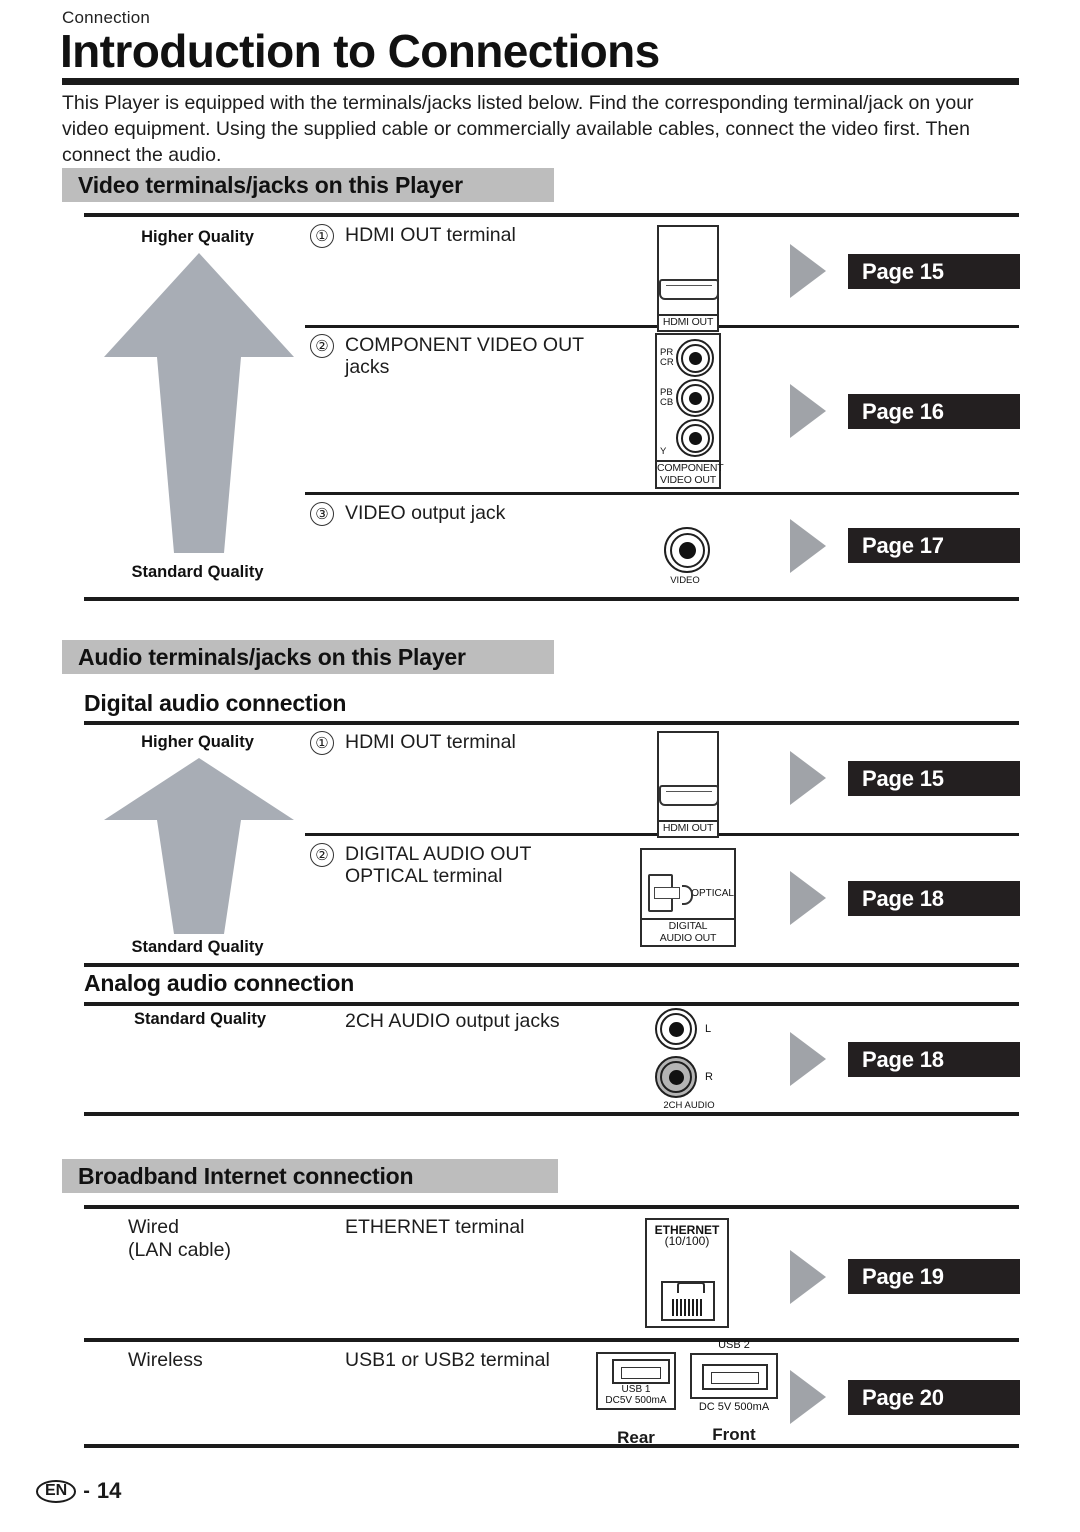 The height and width of the screenshot is (1532, 1080). Describe the element at coordinates (735, 1377) in the screenshot. I see `usb2-port-icon` at that location.